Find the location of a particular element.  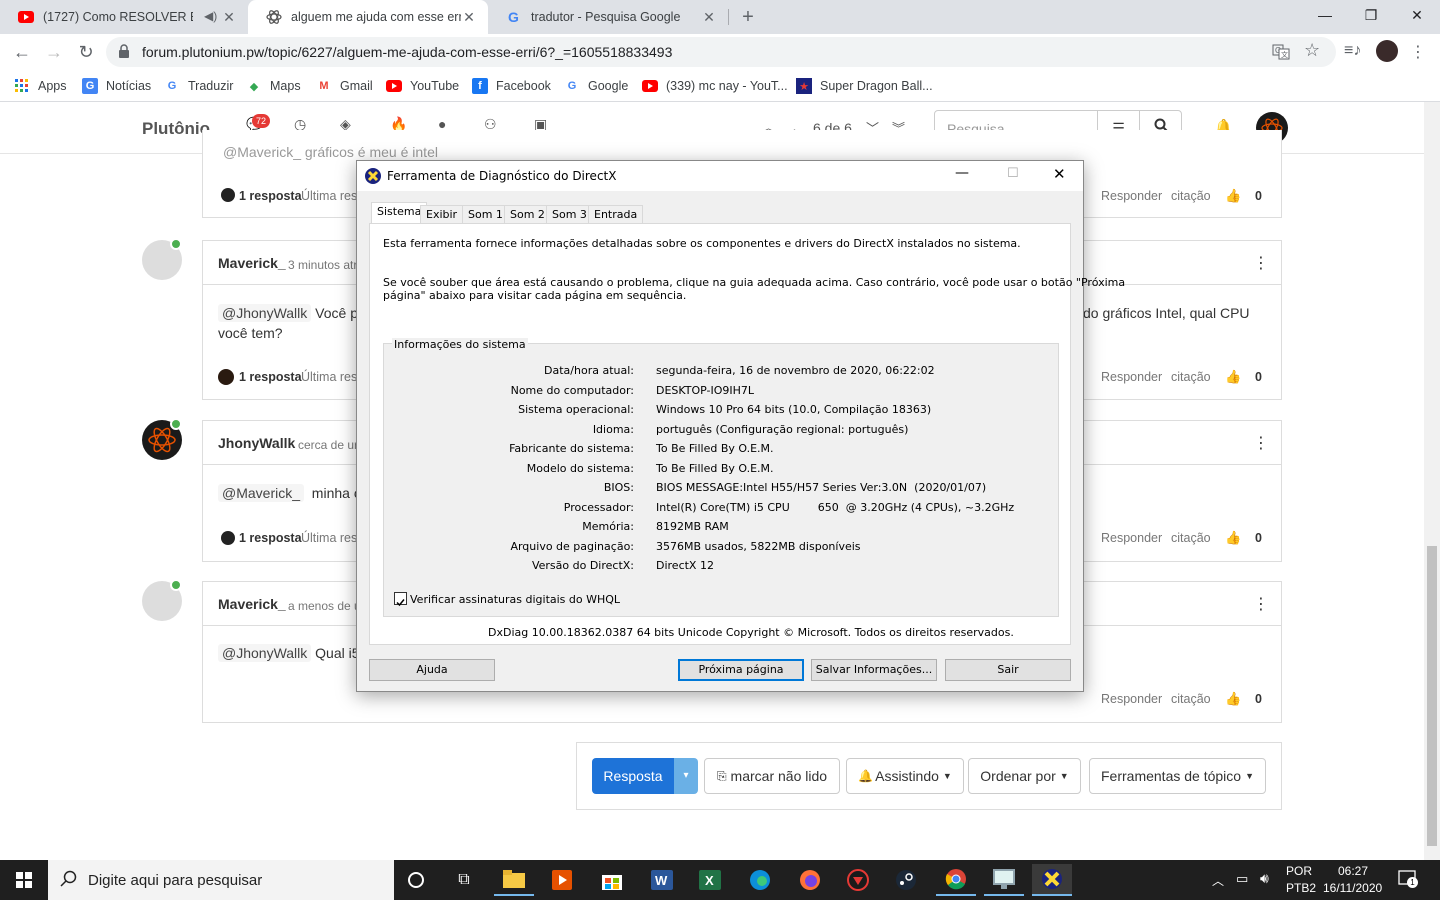

clock-date: 16/11/2020 is located at coordinates (1352, 888).